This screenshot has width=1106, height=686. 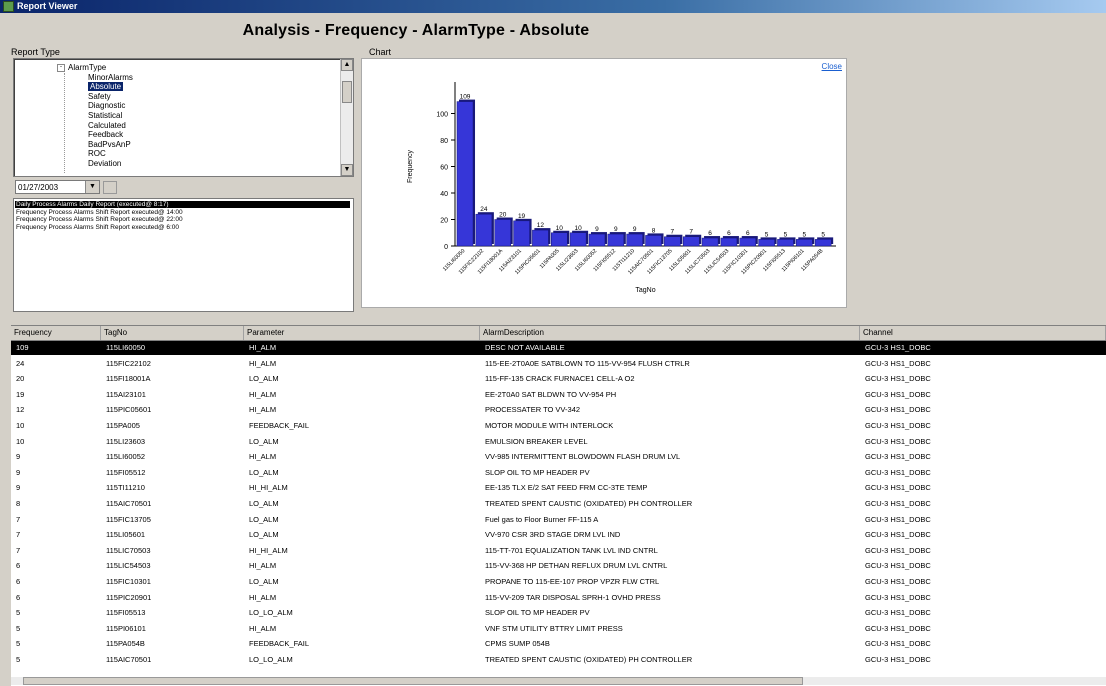 I want to click on tree-item: Diagnostic, so click(x=106, y=105).